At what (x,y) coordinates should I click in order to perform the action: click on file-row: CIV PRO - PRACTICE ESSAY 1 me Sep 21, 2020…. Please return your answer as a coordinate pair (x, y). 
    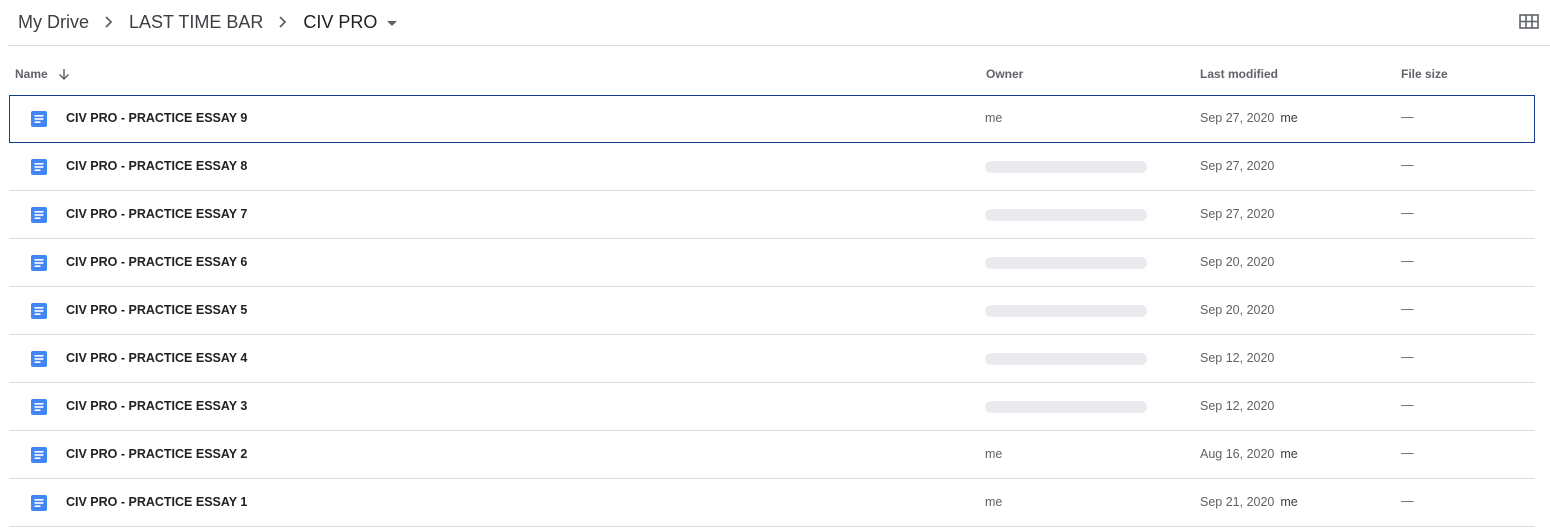
    Looking at the image, I should click on (772, 503).